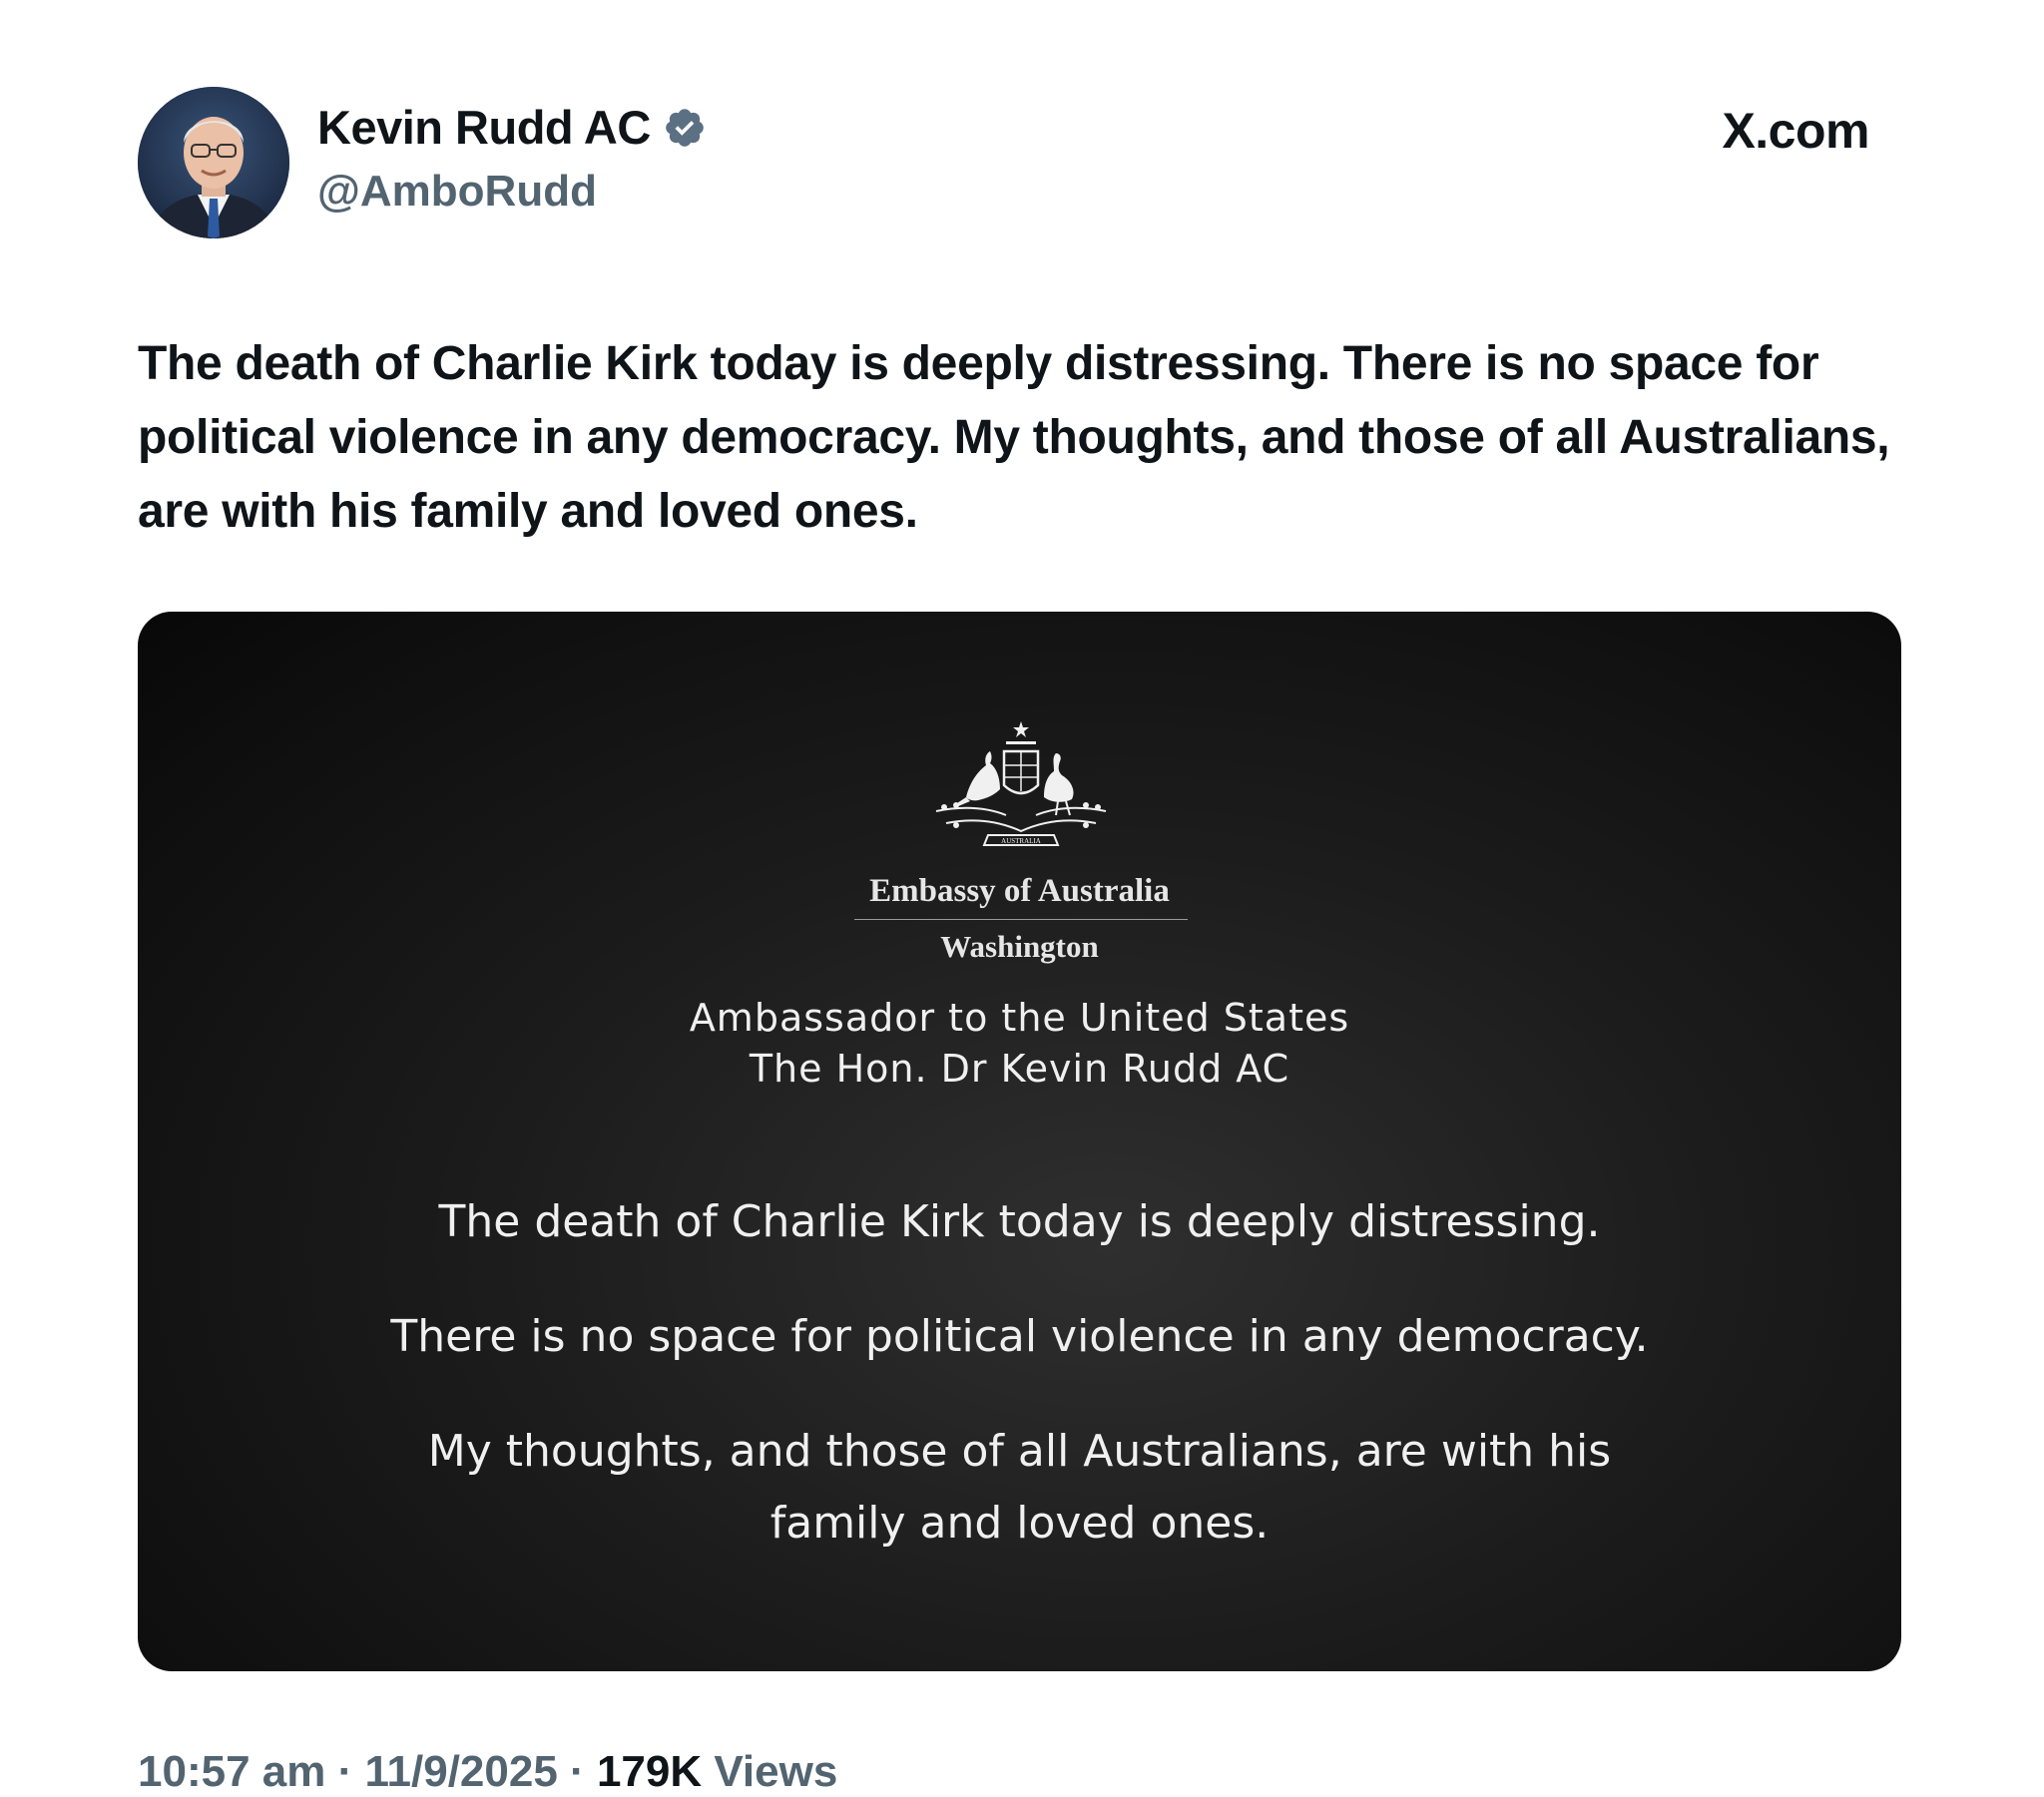  I want to click on author-avatar, so click(213, 163).